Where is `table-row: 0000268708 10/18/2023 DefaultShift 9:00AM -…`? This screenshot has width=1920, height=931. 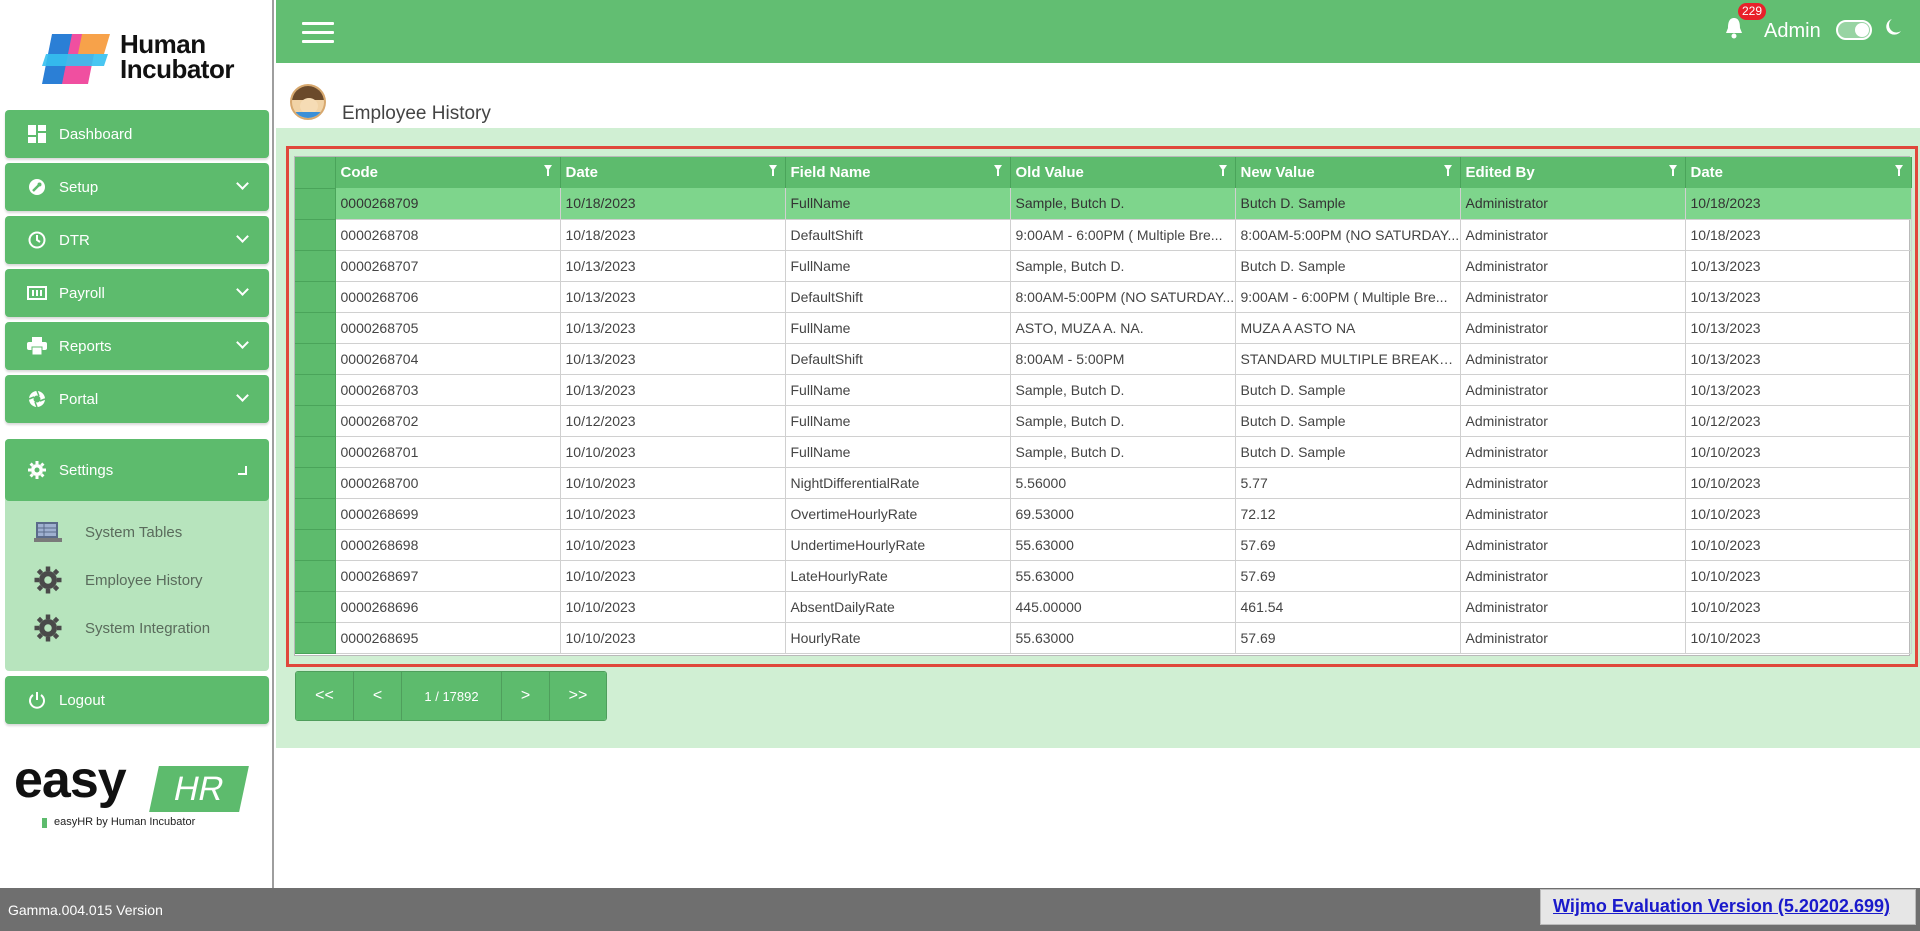 table-row: 0000268708 10/18/2023 DefaultShift 9:00AM -… is located at coordinates (1103, 235).